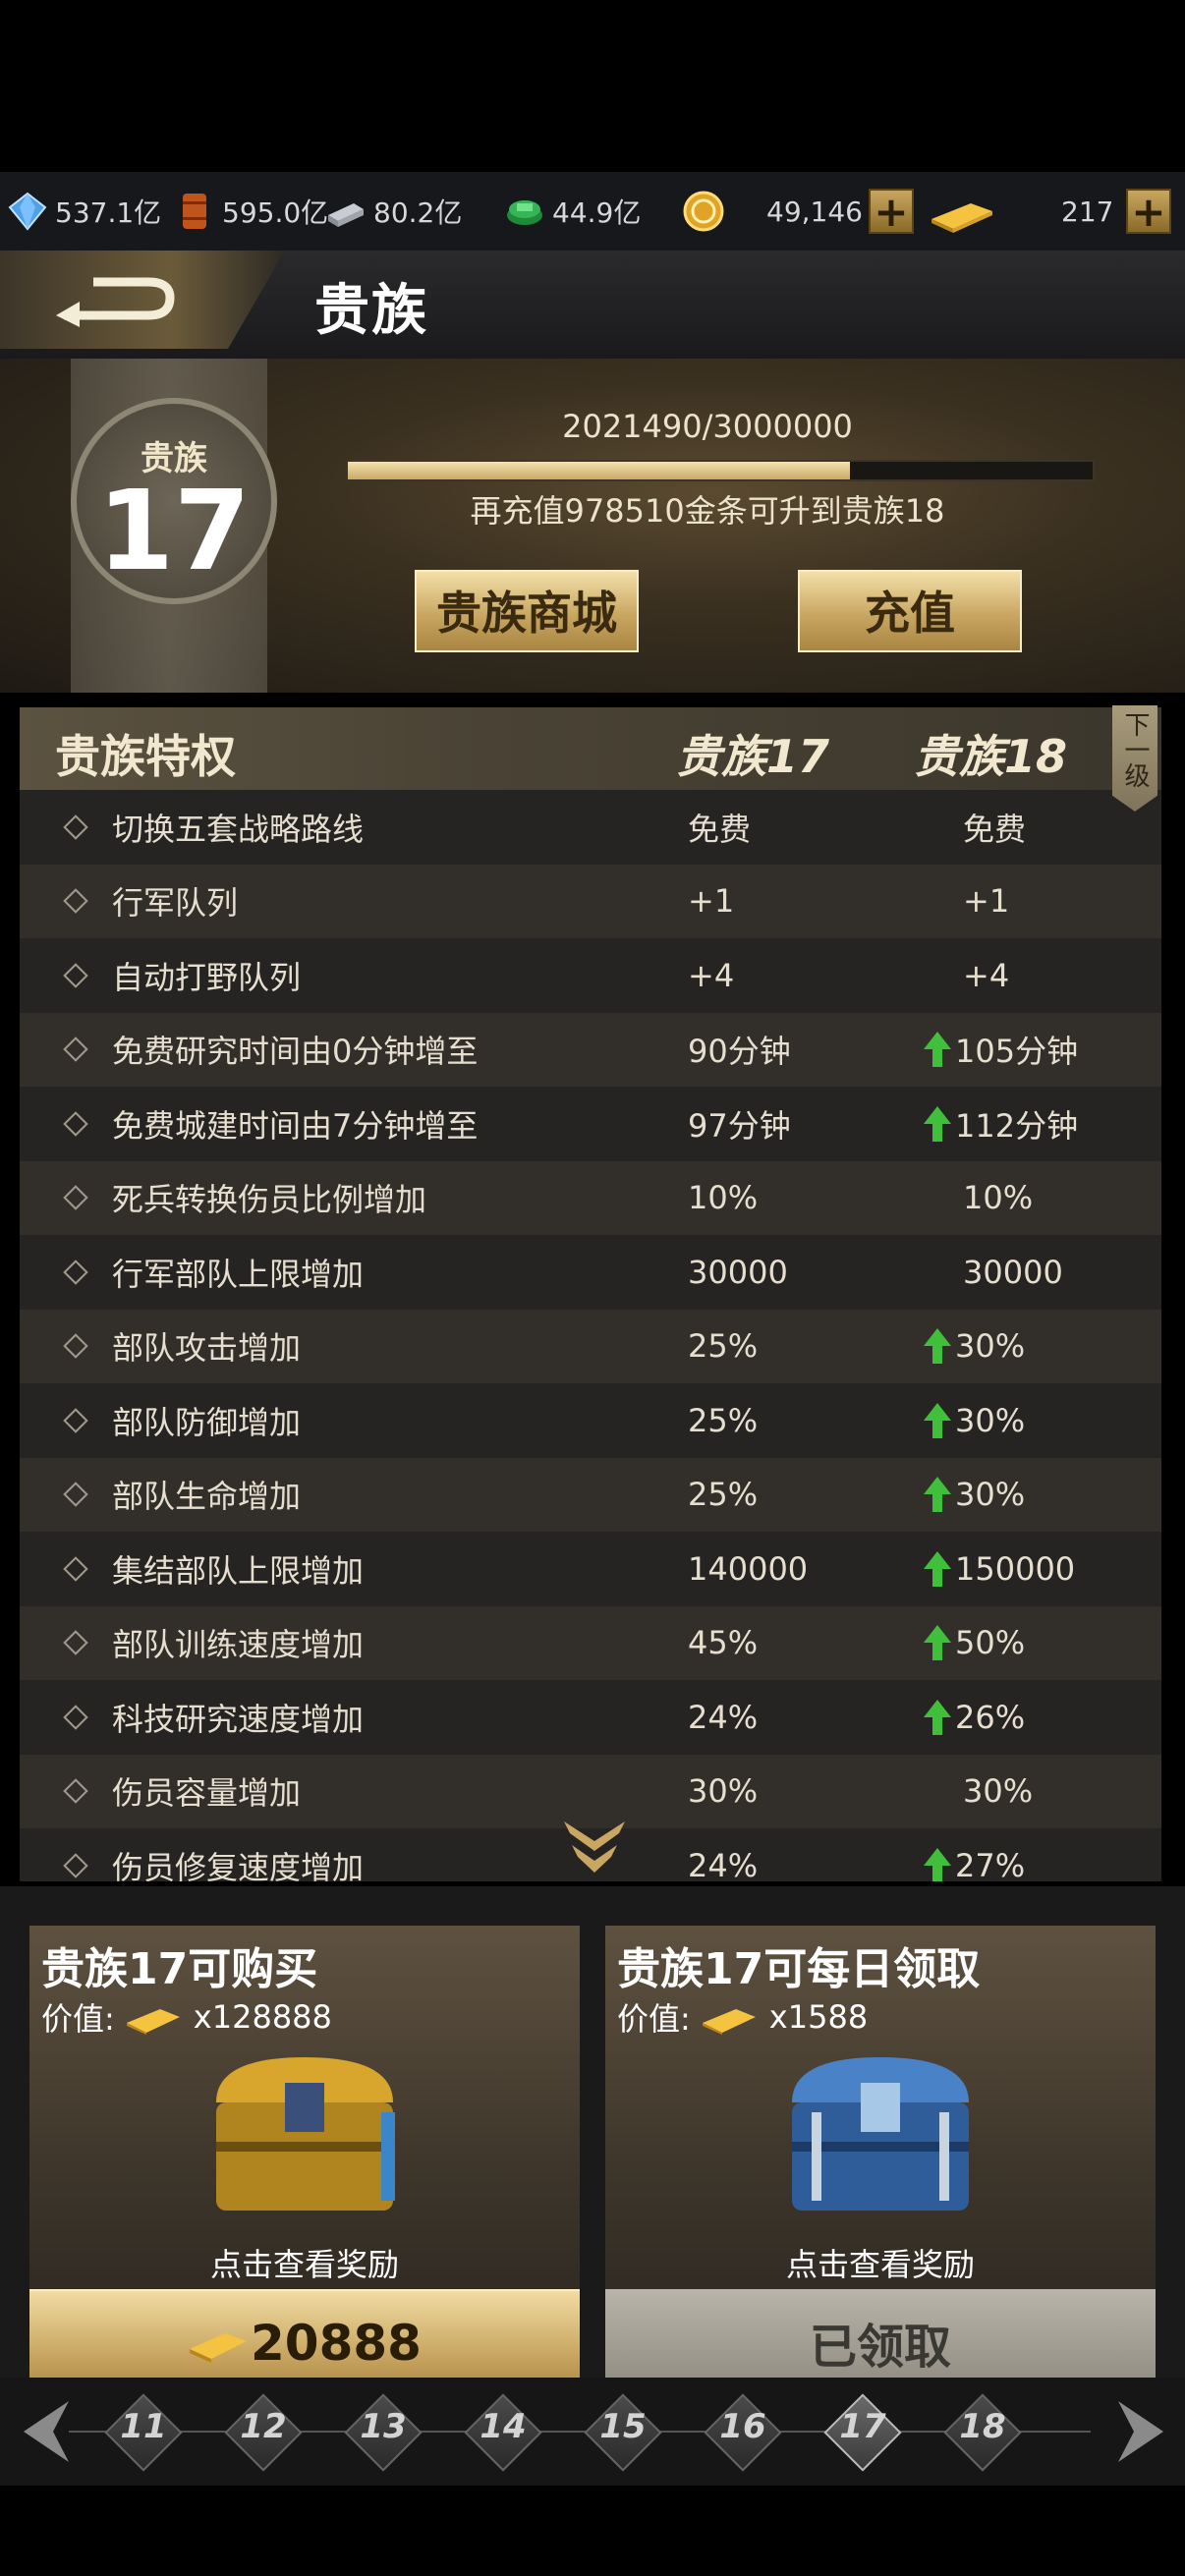 Image resolution: width=1185 pixels, height=2576 pixels. What do you see at coordinates (591, 901) in the screenshot?
I see `table-row: 行军队列 +1 +1` at bounding box center [591, 901].